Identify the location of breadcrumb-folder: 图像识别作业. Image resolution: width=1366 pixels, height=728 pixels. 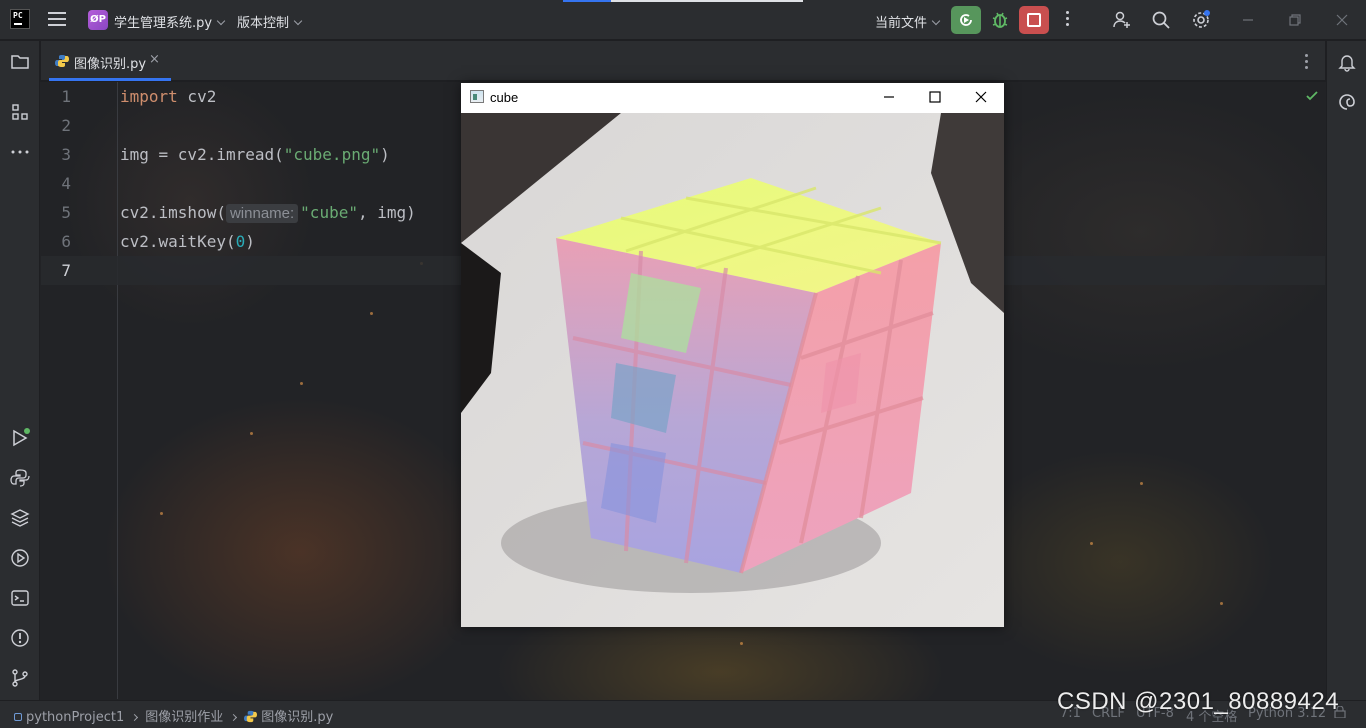
(184, 717).